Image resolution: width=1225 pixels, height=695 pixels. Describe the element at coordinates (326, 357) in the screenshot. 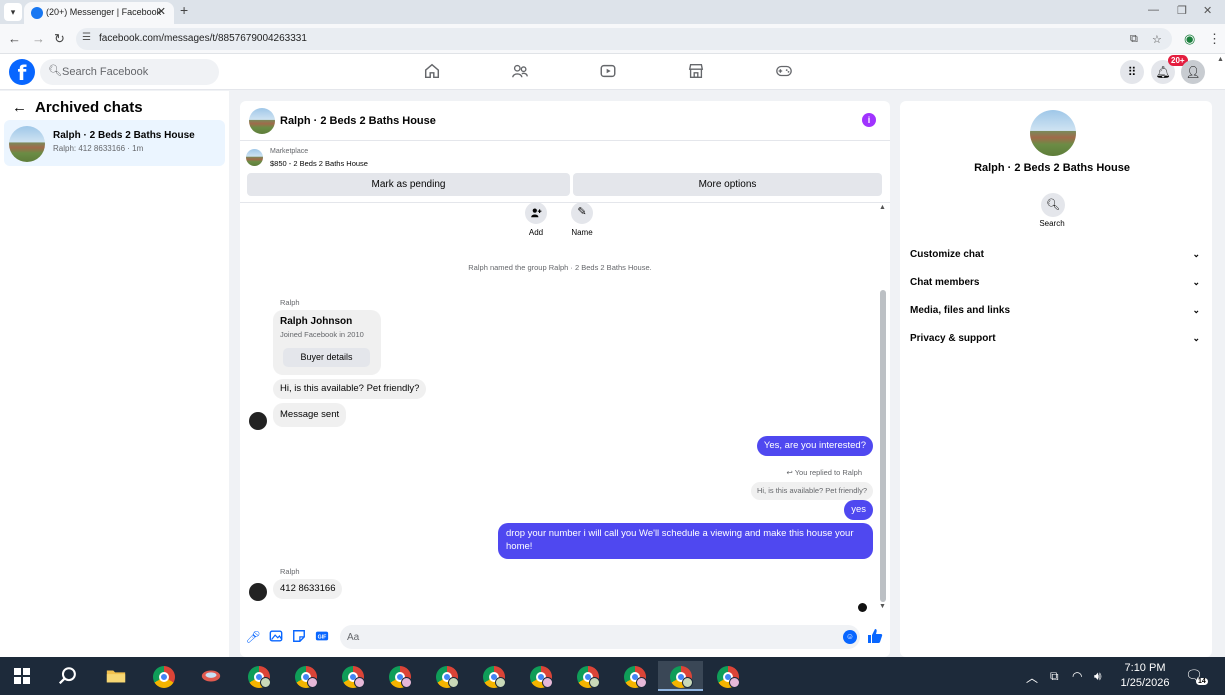

I see `buyer-details-button: Buyer details` at that location.